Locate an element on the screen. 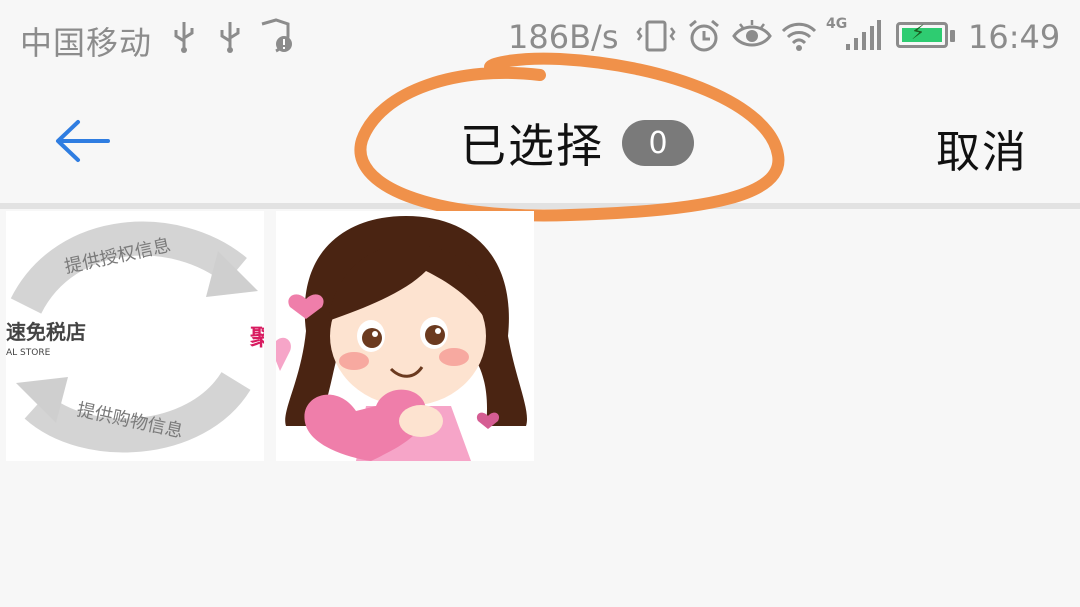 This screenshot has height=607, width=1080. carrier-label: 中国移动 is located at coordinates (86, 43).